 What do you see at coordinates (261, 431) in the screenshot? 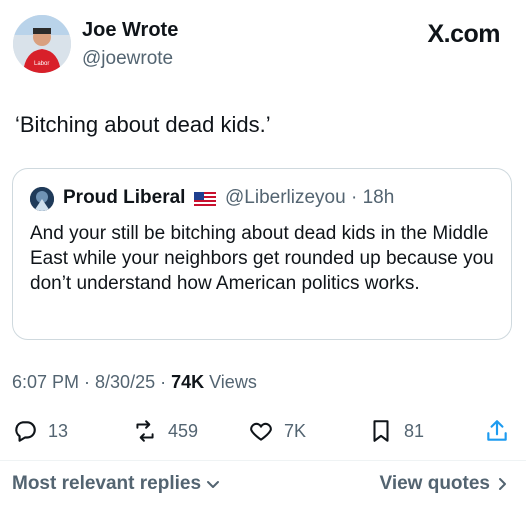
I see `heart-icon` at bounding box center [261, 431].